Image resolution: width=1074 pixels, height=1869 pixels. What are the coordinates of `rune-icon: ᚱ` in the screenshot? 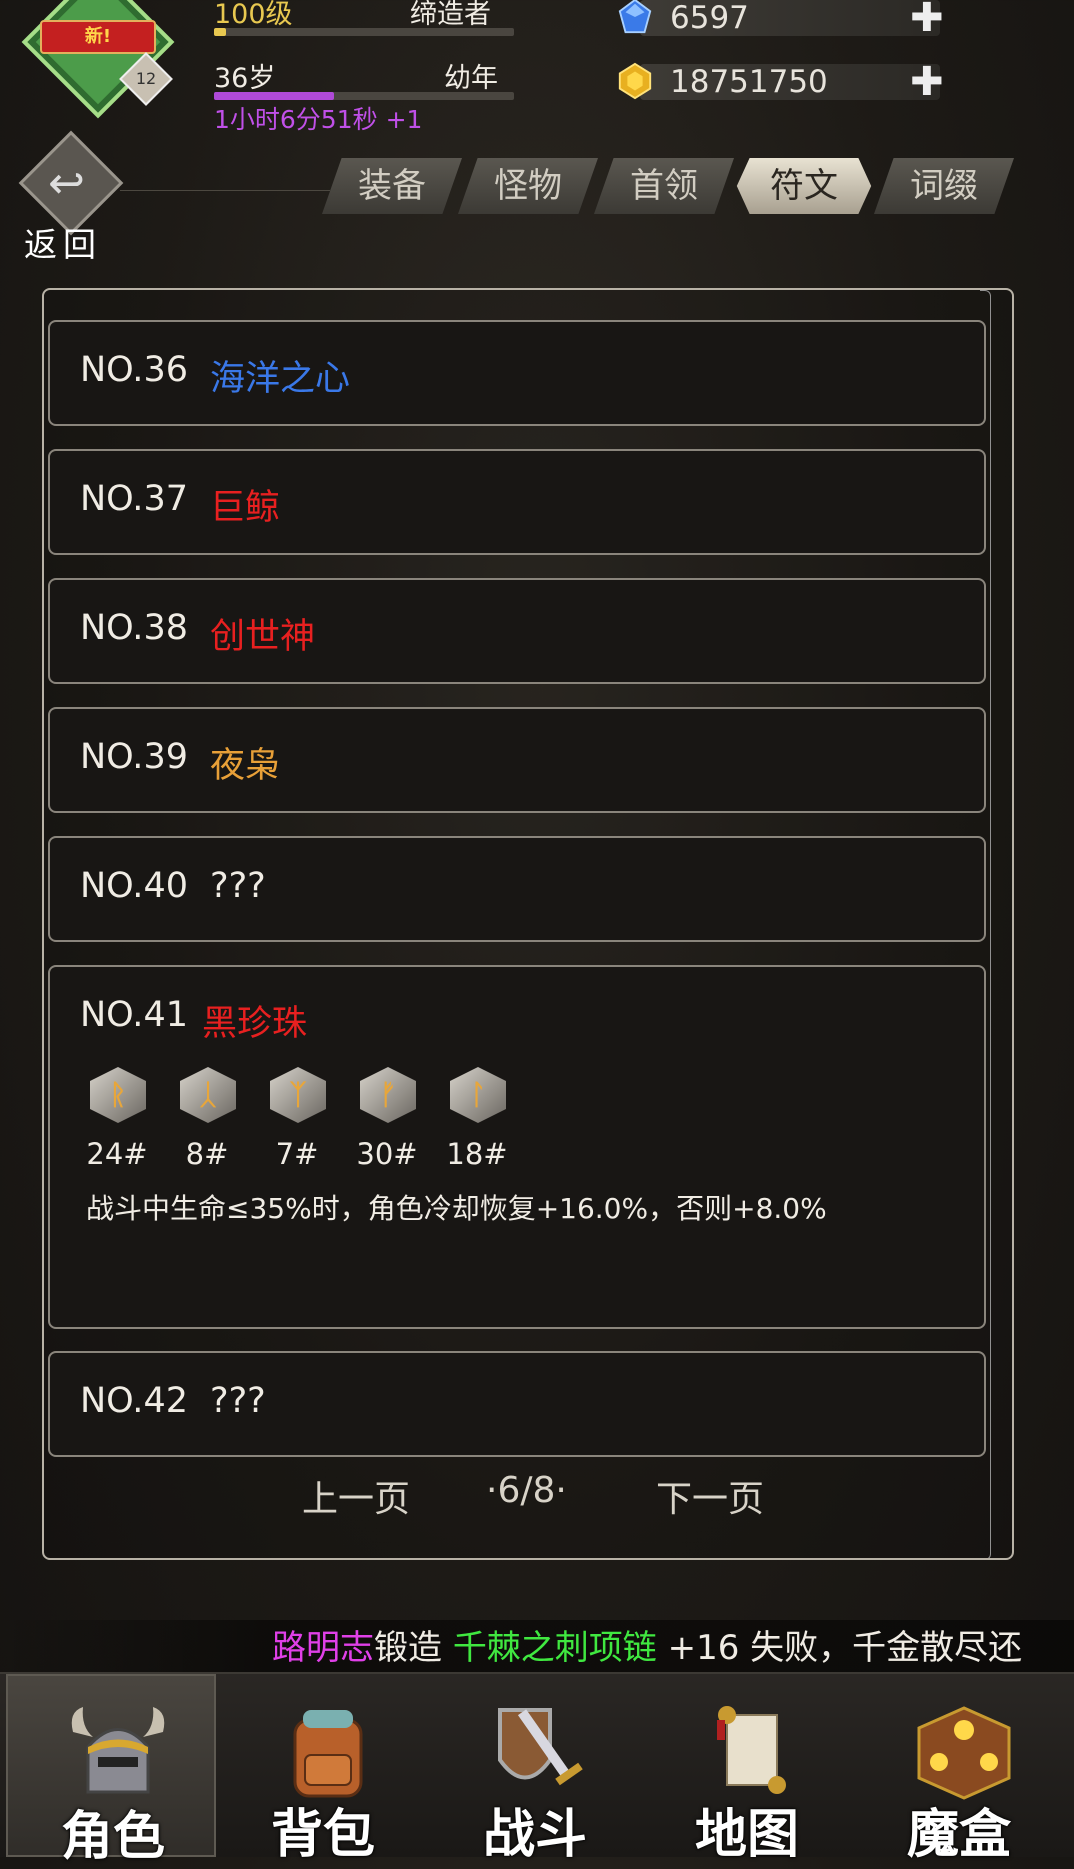 It's located at (118, 1095).